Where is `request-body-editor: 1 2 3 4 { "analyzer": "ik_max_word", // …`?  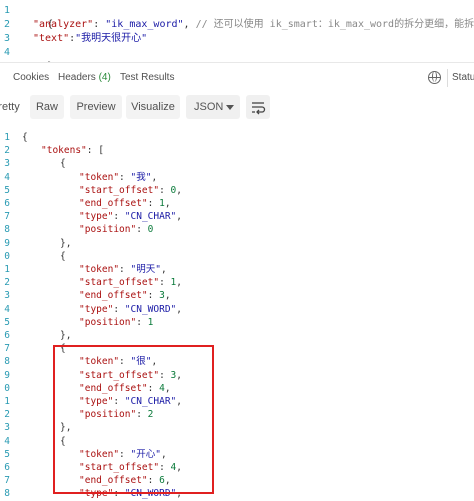
request-body-editor: 1 2 3 4 { "analyzer": "ik_max_word", // … is located at coordinates (237, 31).